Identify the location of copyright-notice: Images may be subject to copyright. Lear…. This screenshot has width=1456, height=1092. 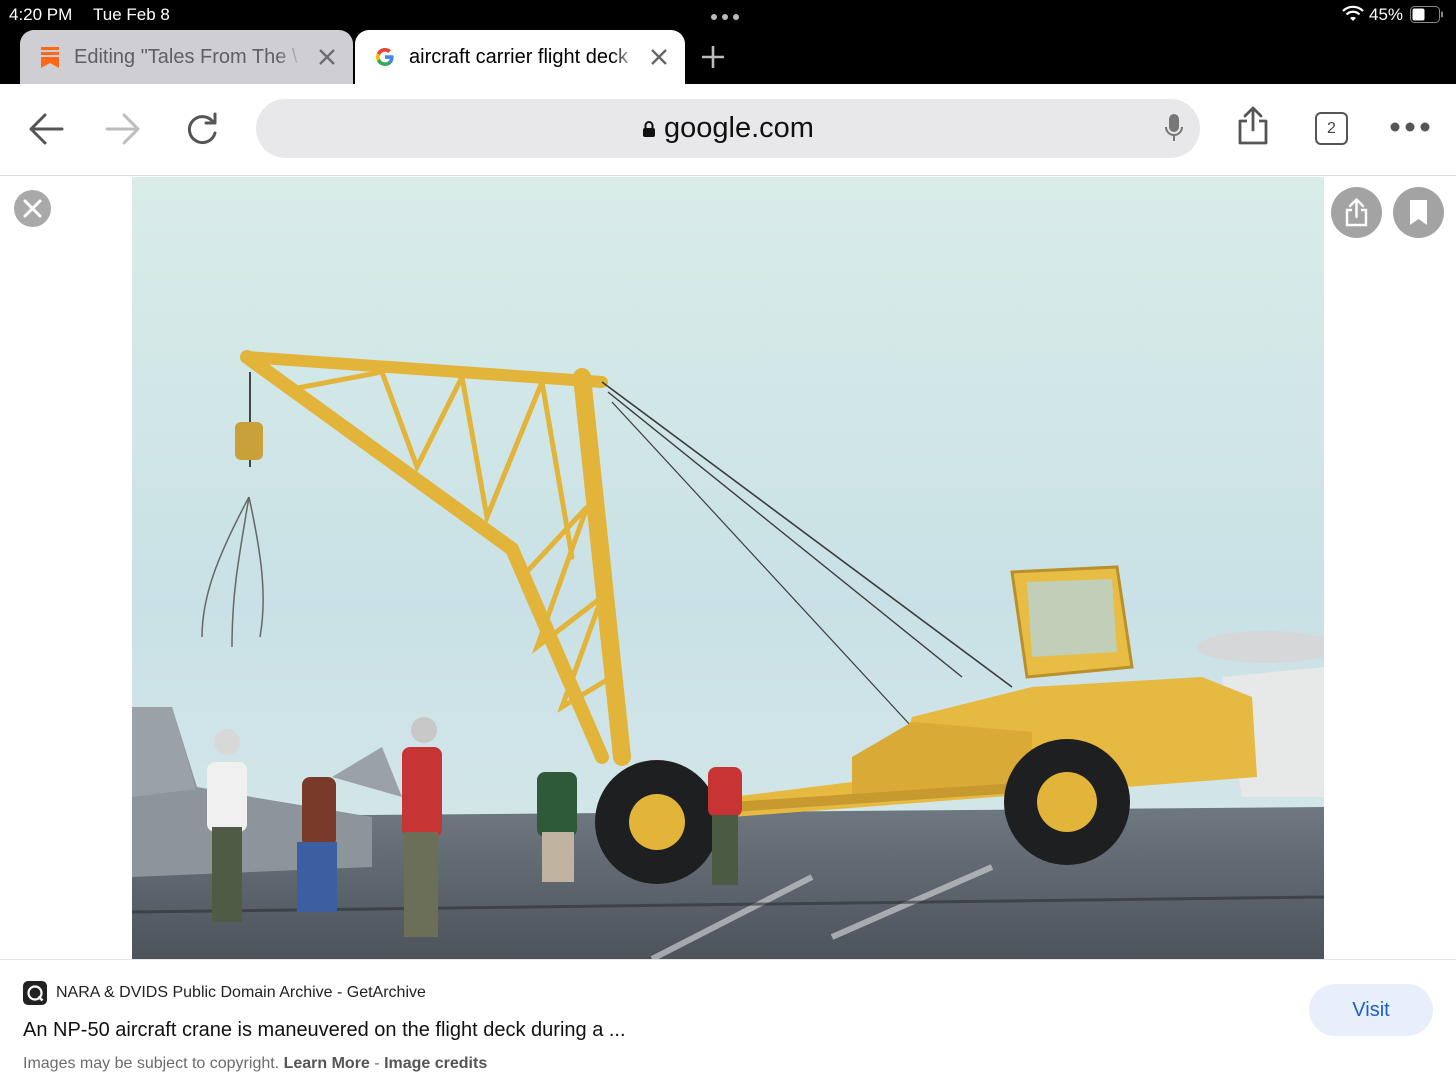
(255, 1064).